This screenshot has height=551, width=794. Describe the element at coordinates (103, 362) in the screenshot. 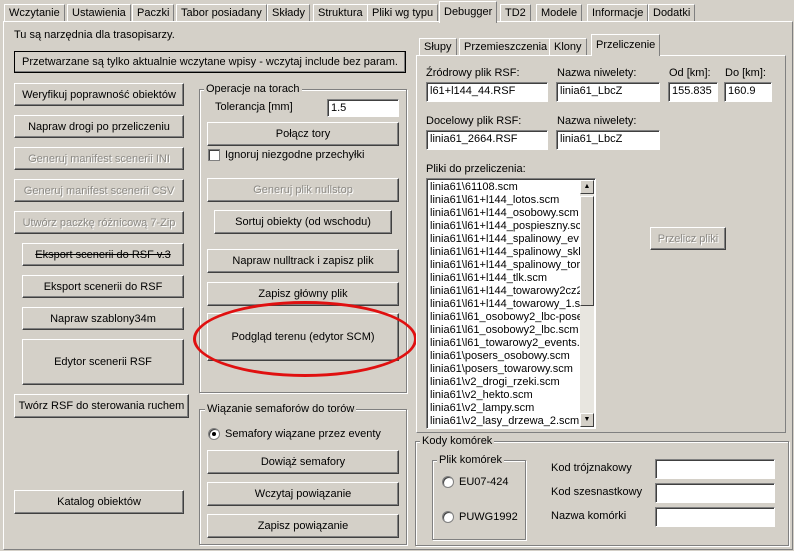

I see `rsf-editor-button: Edytor scenerii RSF` at that location.